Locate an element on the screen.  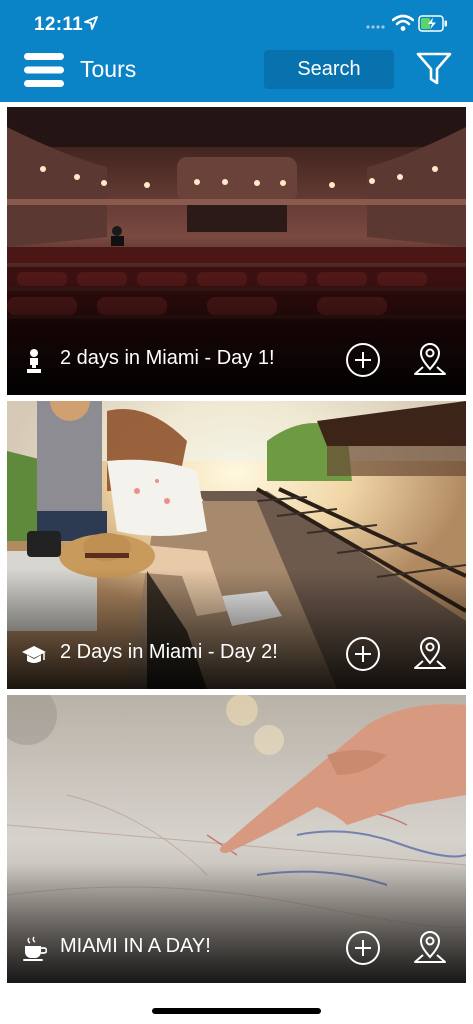
tour-title: MIAMI IN A DAY! is located at coordinates (135, 946).